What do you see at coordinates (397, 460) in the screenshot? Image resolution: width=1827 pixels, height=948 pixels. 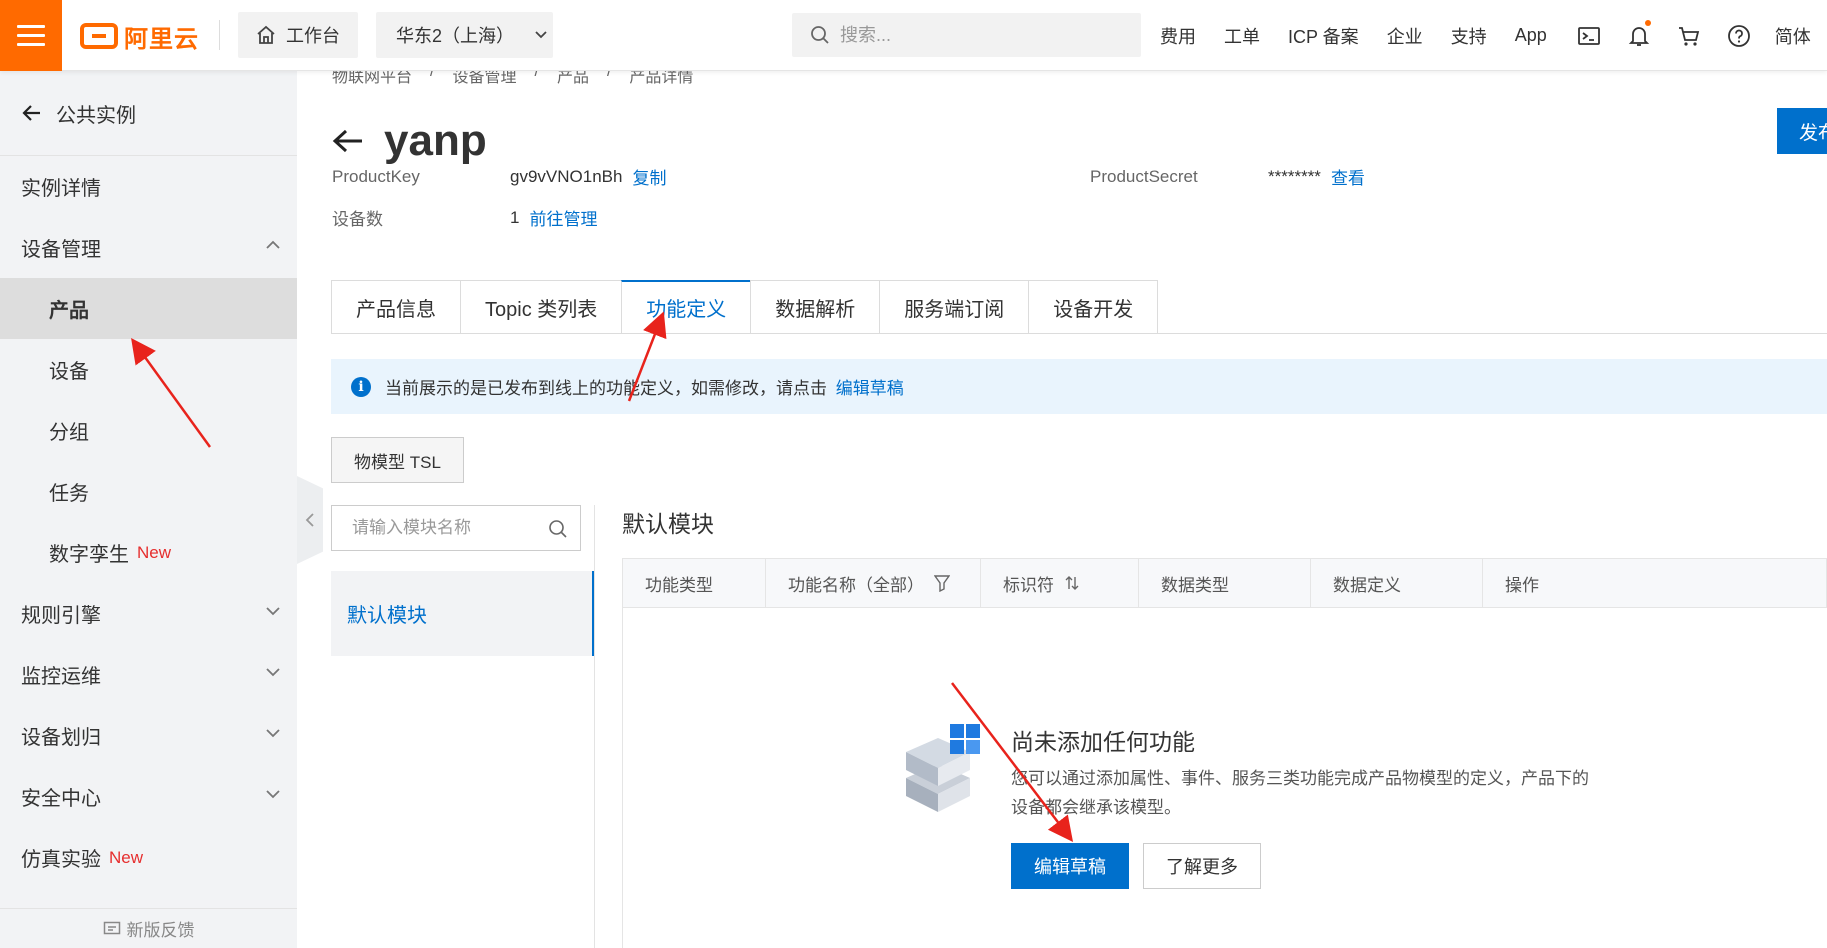 I see `tsl-button: 物模型 TSL` at bounding box center [397, 460].